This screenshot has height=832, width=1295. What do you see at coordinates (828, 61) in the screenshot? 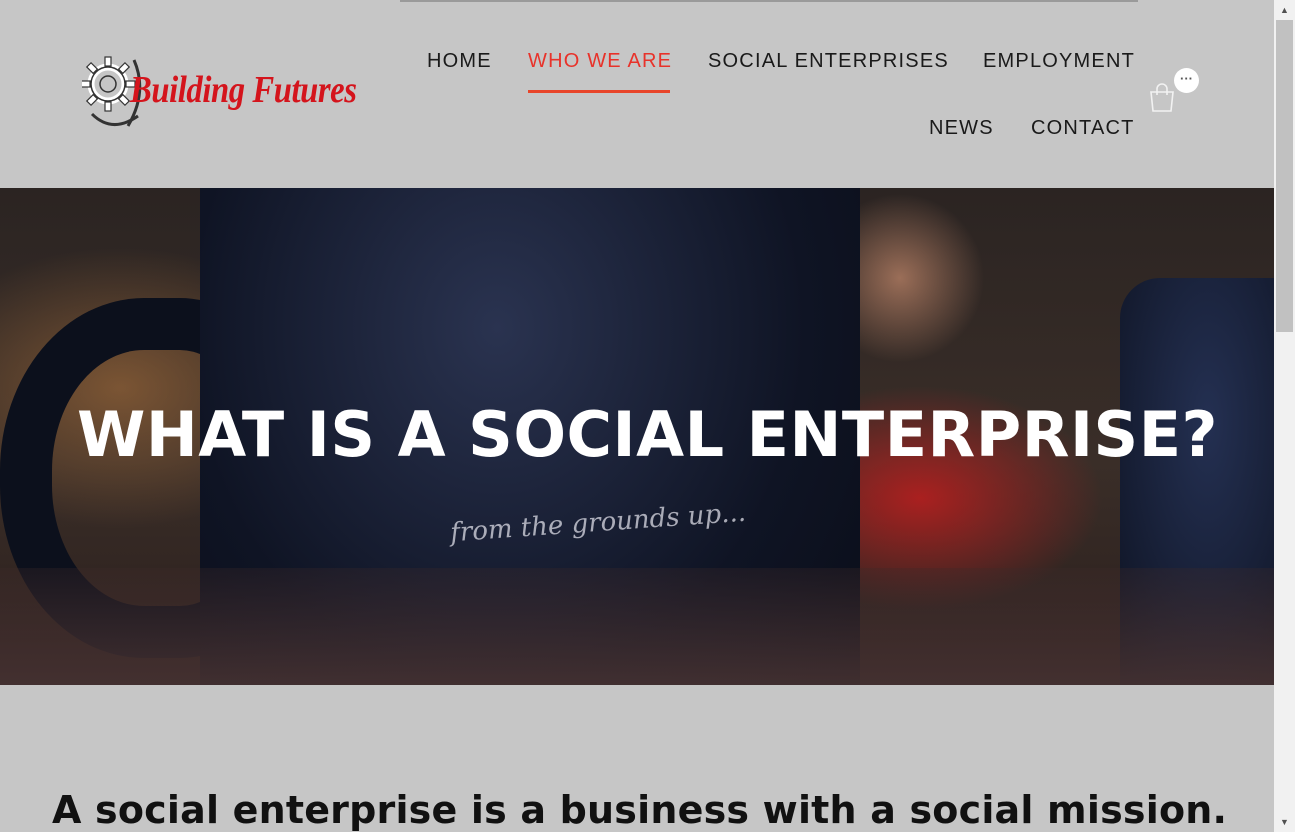
I see `nav-social-enterprises: SOCIAL ENTERPRISES` at bounding box center [828, 61].